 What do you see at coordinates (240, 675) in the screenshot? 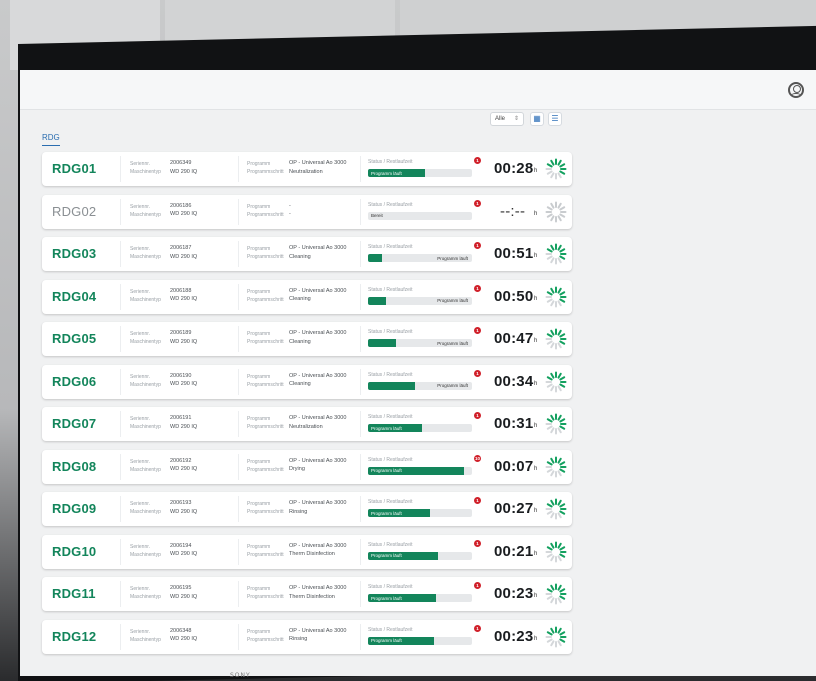
I see `brand-logo: SONY` at bounding box center [240, 675].